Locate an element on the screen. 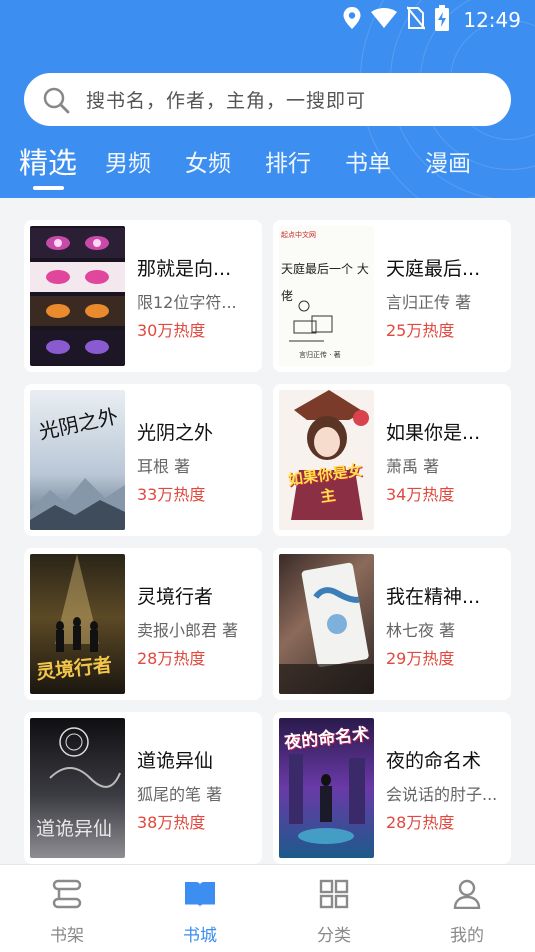 The width and height of the screenshot is (535, 952). tab-ranking: 排行 is located at coordinates (288, 161).